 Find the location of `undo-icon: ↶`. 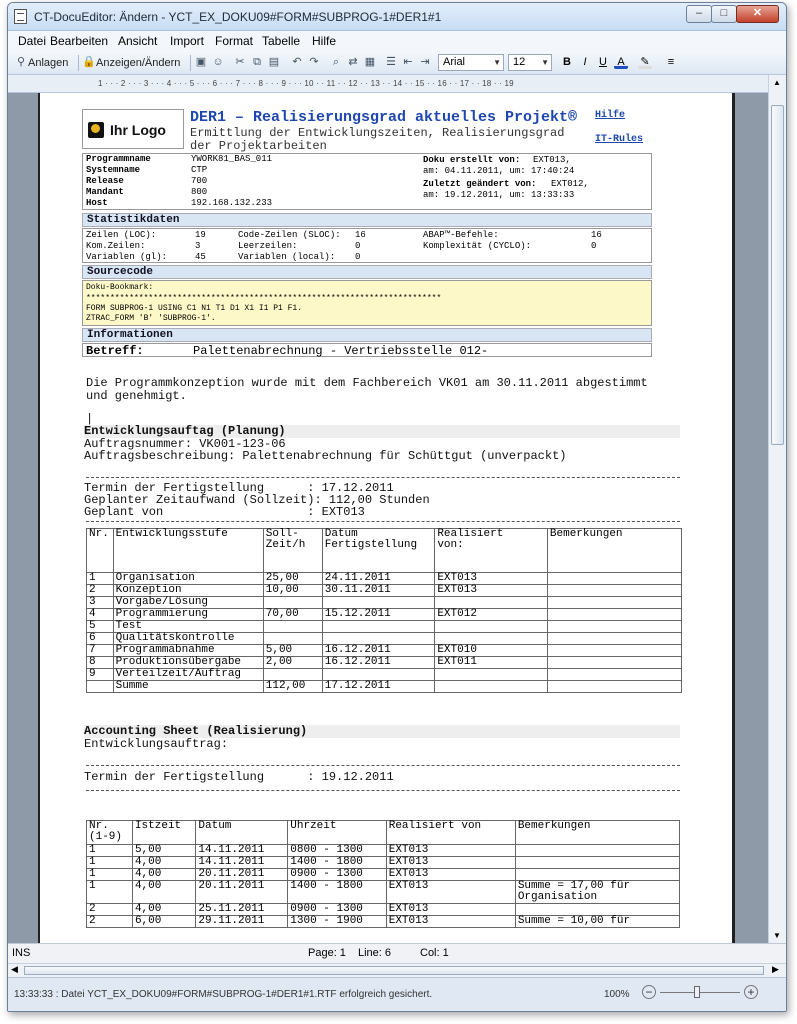

undo-icon: ↶ is located at coordinates (297, 62).